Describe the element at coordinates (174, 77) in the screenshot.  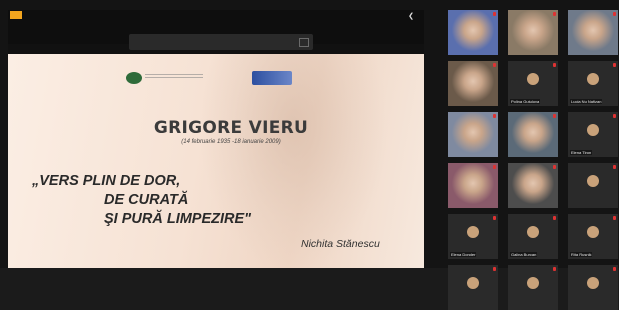
I see `library-logo-text` at that location.